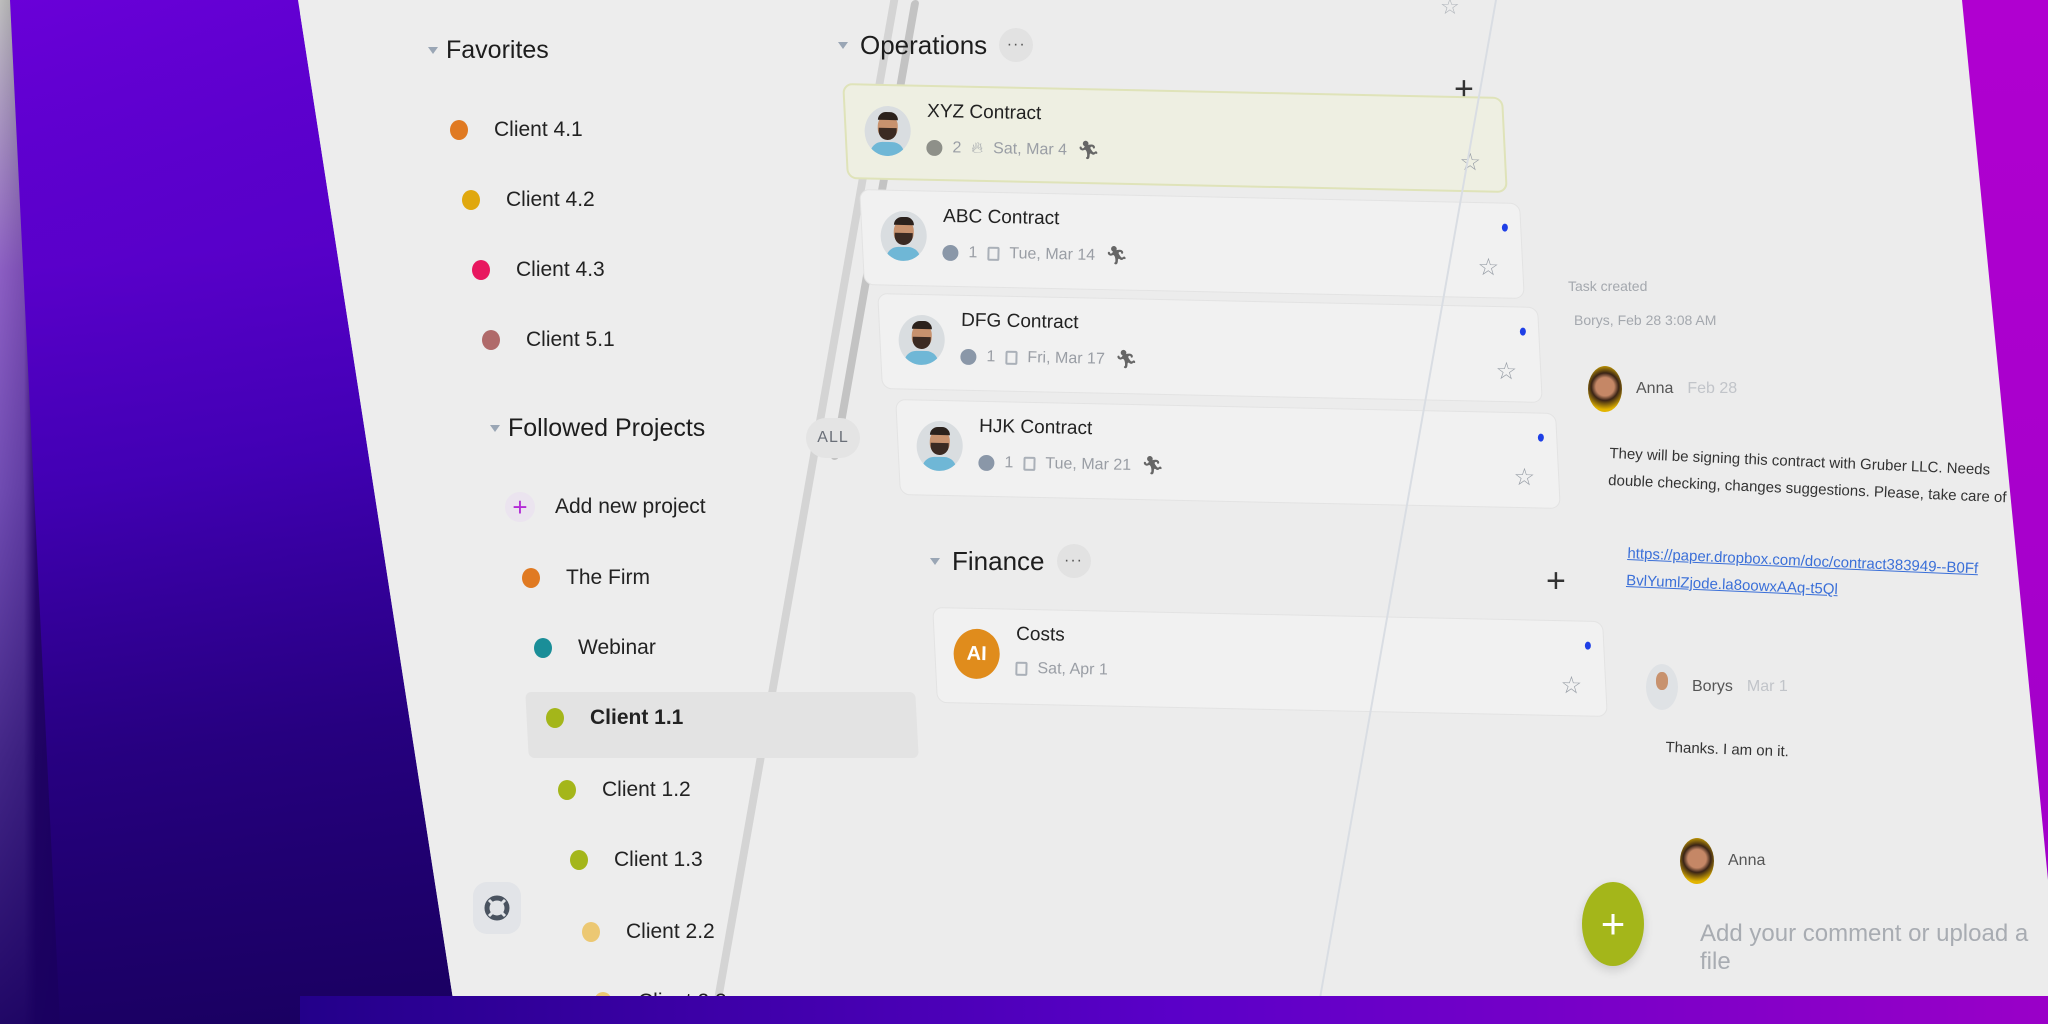 Image resolution: width=2048 pixels, height=1024 pixels. What do you see at coordinates (1270, 662) in the screenshot?
I see `task-card: AI Costs Sat, Apr 1 ☆` at bounding box center [1270, 662].